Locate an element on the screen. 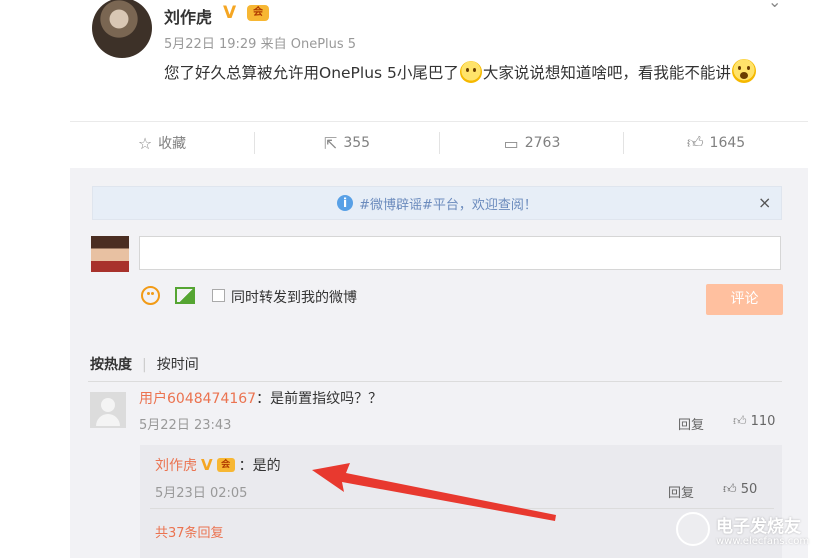 Image resolution: width=819 pixels, height=558 pixels. watermark-name: 电子发烧友 is located at coordinates (758, 527).